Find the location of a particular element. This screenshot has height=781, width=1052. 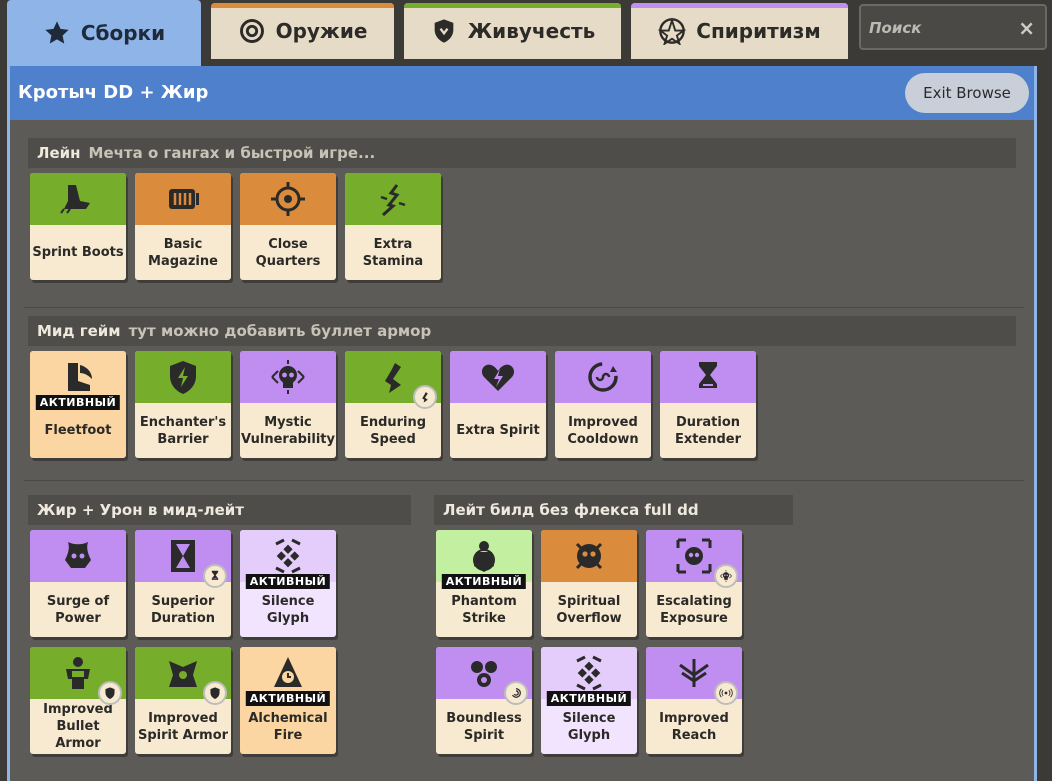

item-card: Enduring Speed is located at coordinates (393, 404).